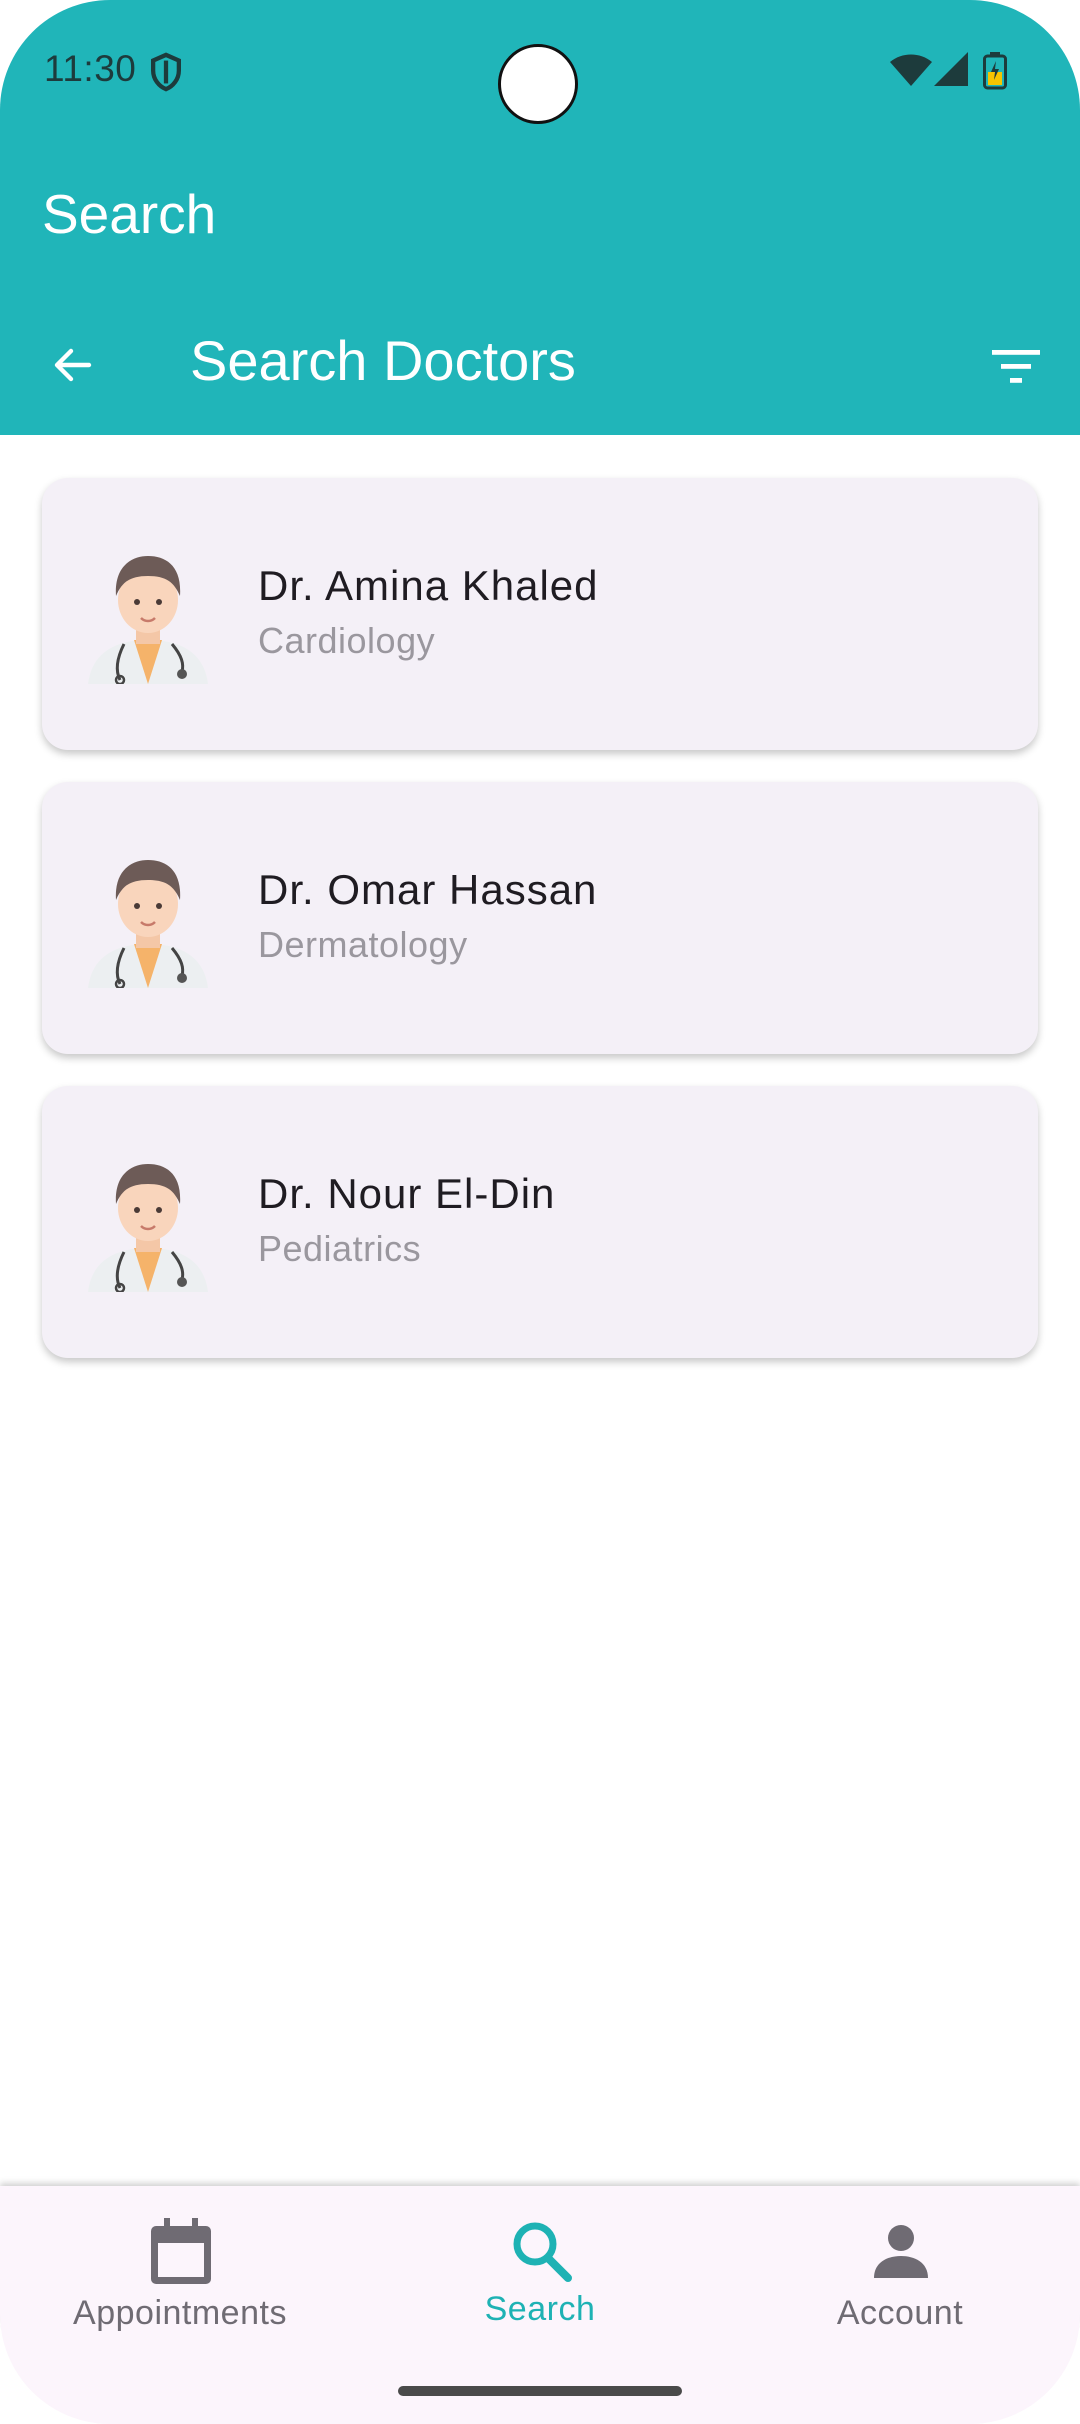 Image resolution: width=1080 pixels, height=2424 pixels. What do you see at coordinates (347, 640) in the screenshot?
I see `doctor-specialty: Cardiology` at bounding box center [347, 640].